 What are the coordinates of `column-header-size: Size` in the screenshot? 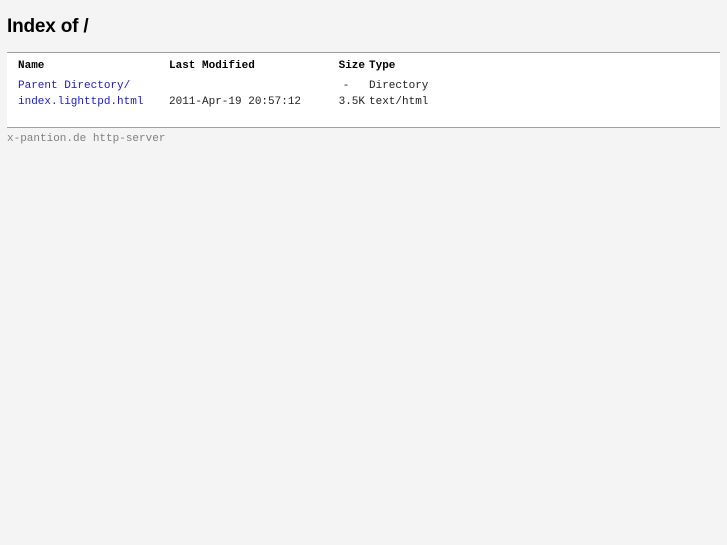 It's located at (346, 69).